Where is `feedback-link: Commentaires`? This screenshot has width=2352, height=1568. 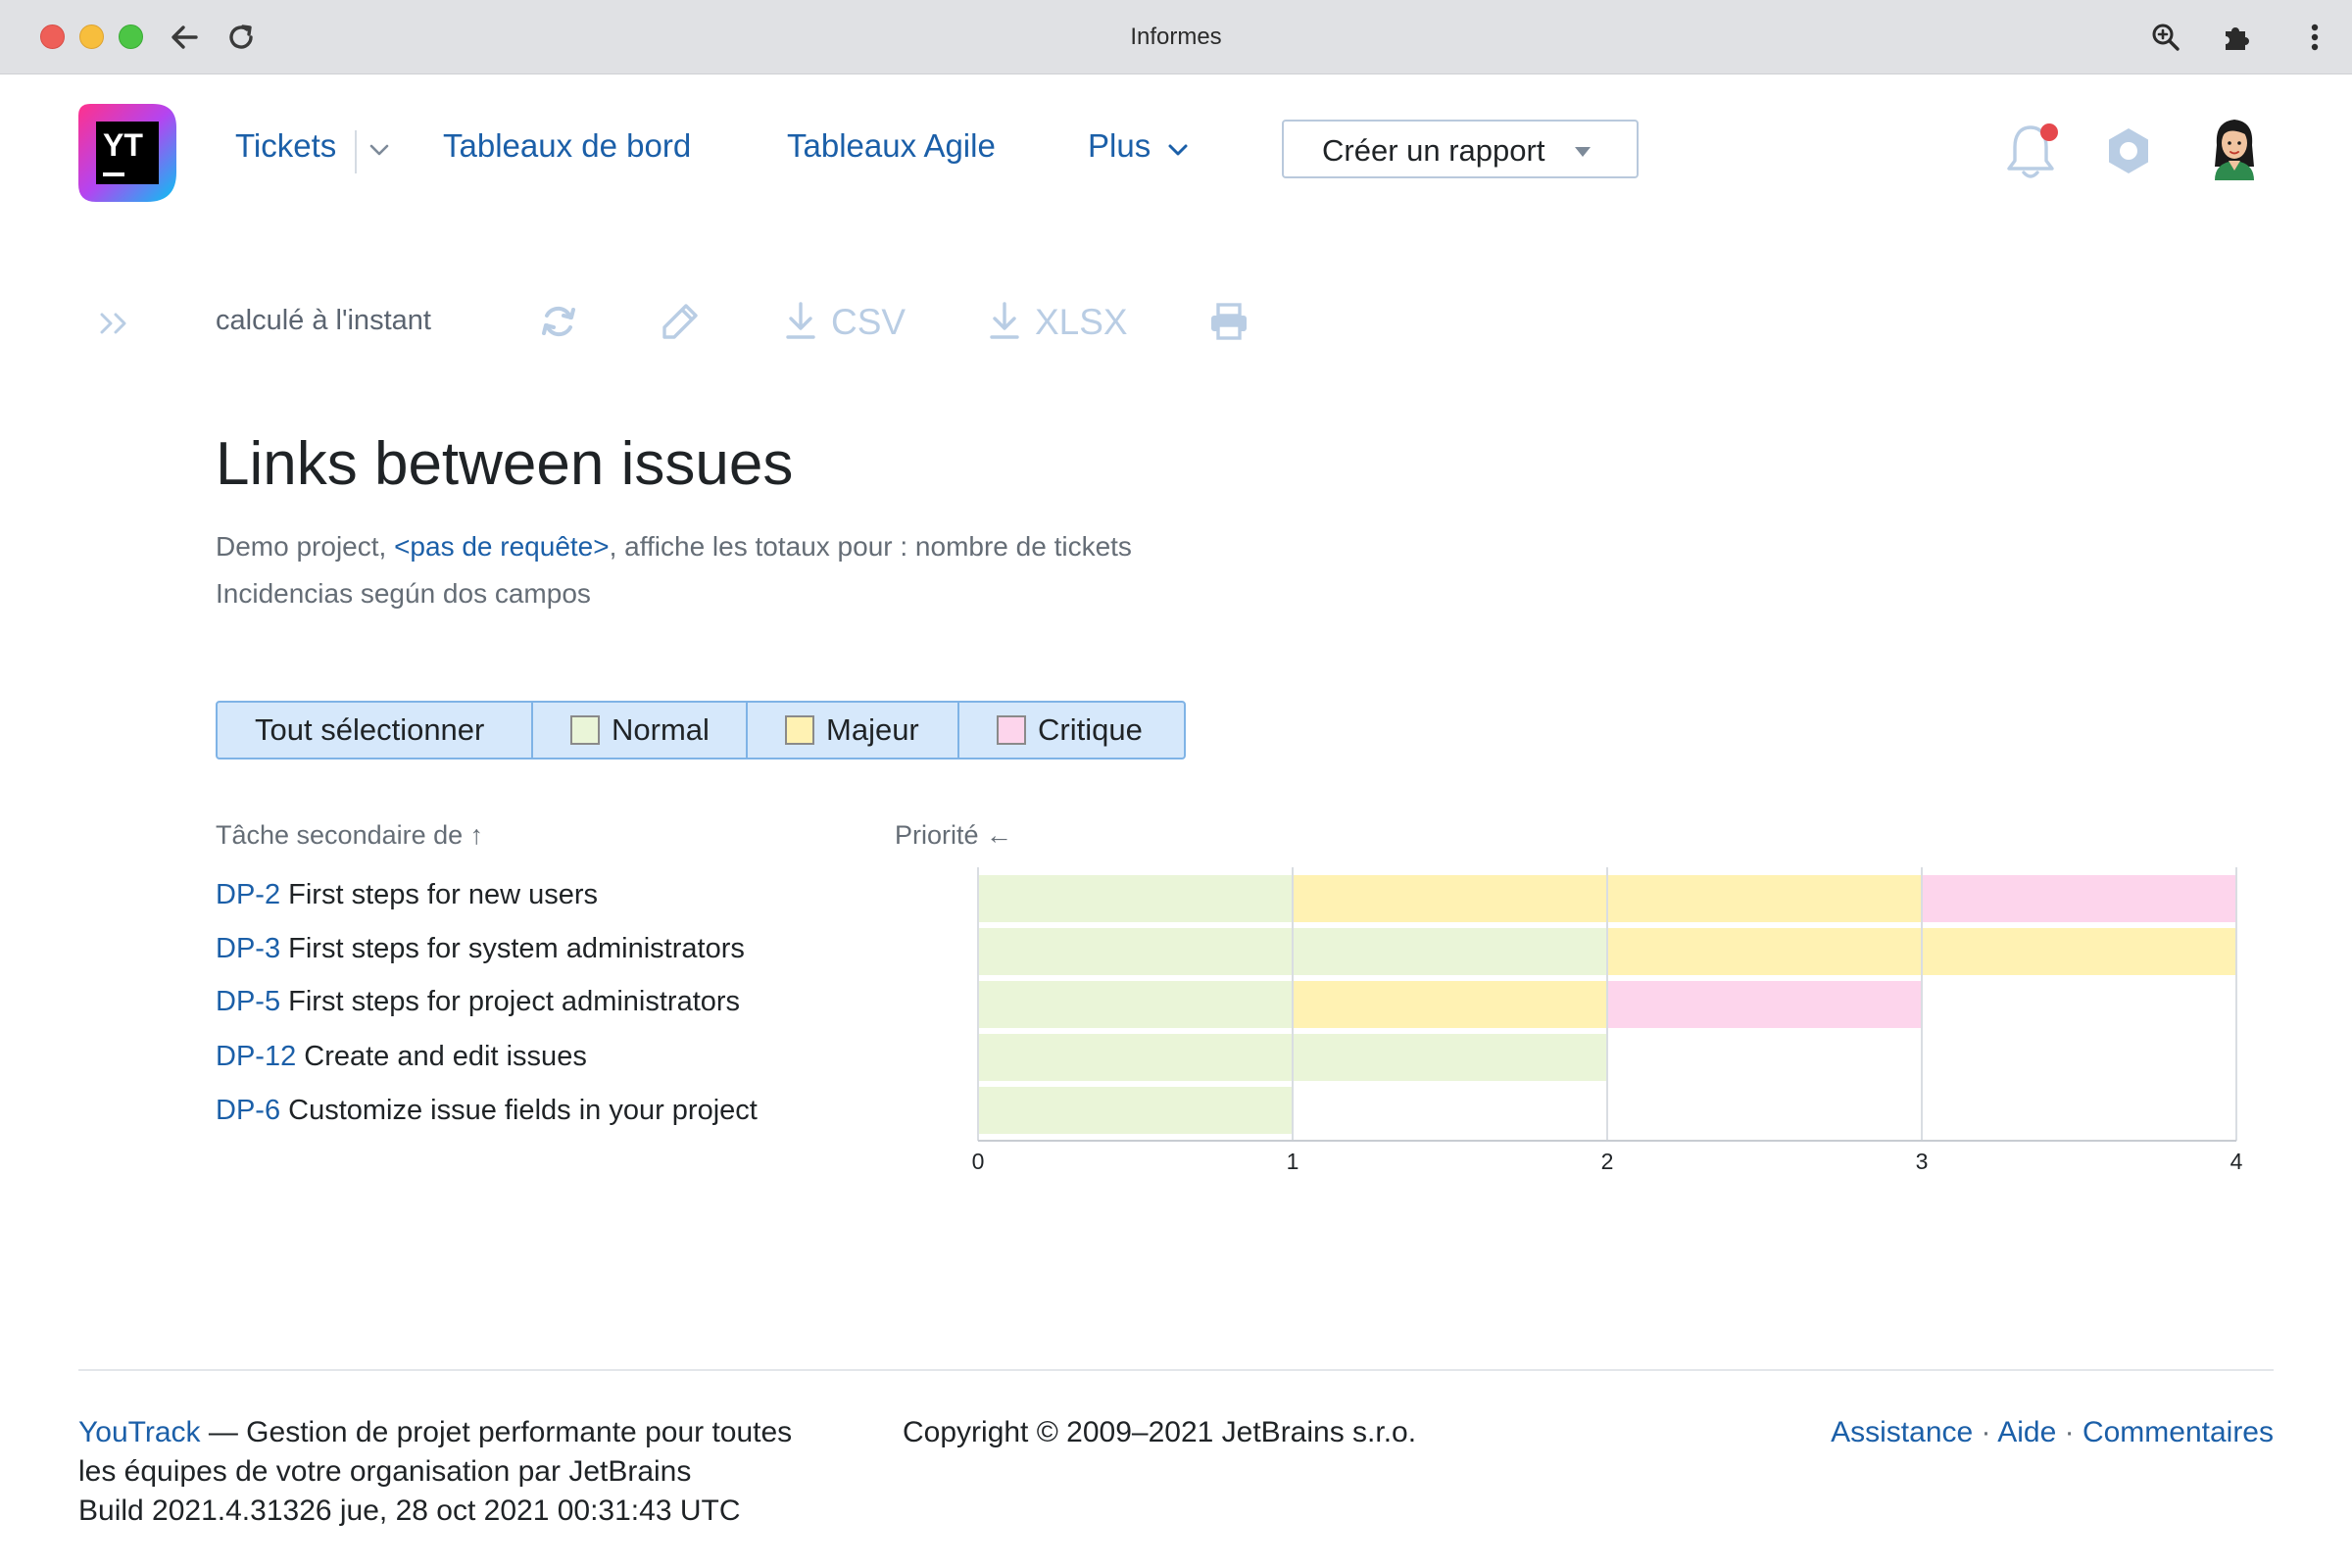
feedback-link: Commentaires is located at coordinates (2178, 1432).